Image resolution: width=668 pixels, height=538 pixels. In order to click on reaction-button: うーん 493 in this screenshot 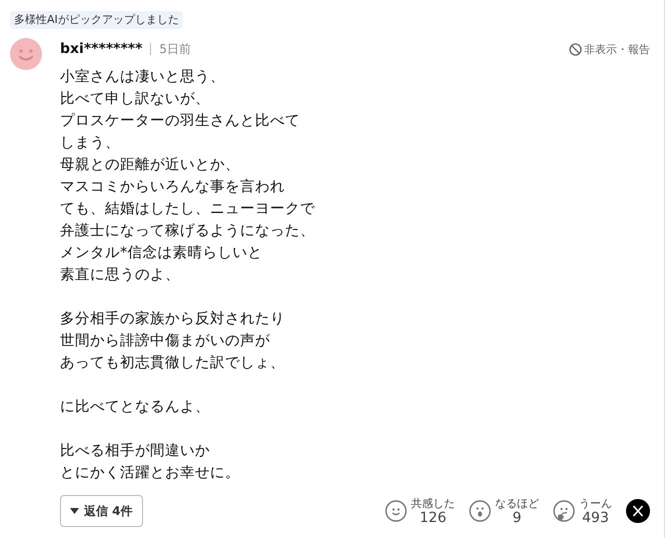, I will do `click(582, 511)`.